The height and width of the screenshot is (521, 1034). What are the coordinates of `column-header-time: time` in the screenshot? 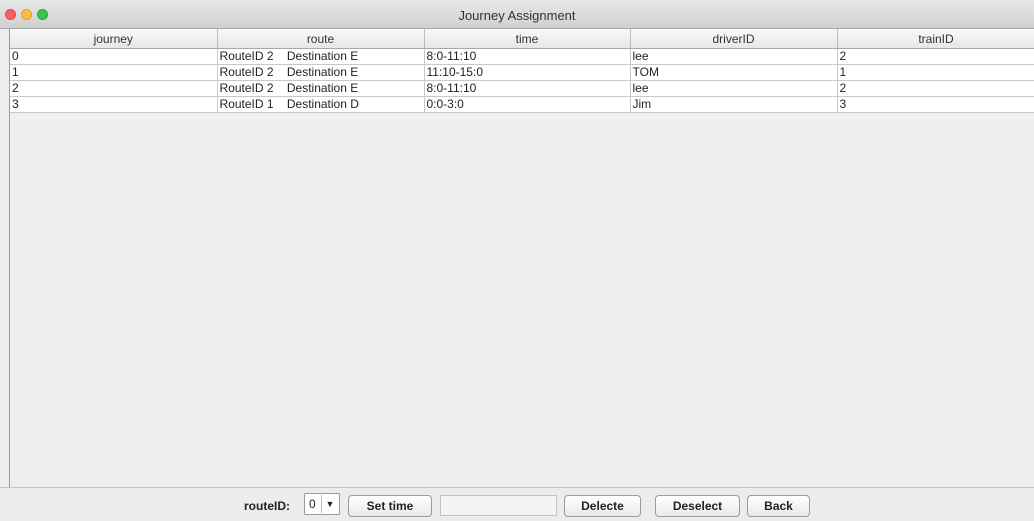 It's located at (527, 39).